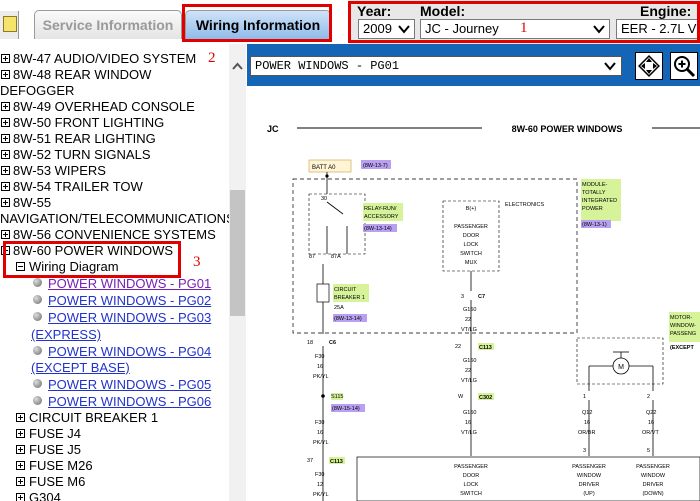  What do you see at coordinates (320, 485) in the screenshot?
I see `wire6-1: 12` at bounding box center [320, 485].